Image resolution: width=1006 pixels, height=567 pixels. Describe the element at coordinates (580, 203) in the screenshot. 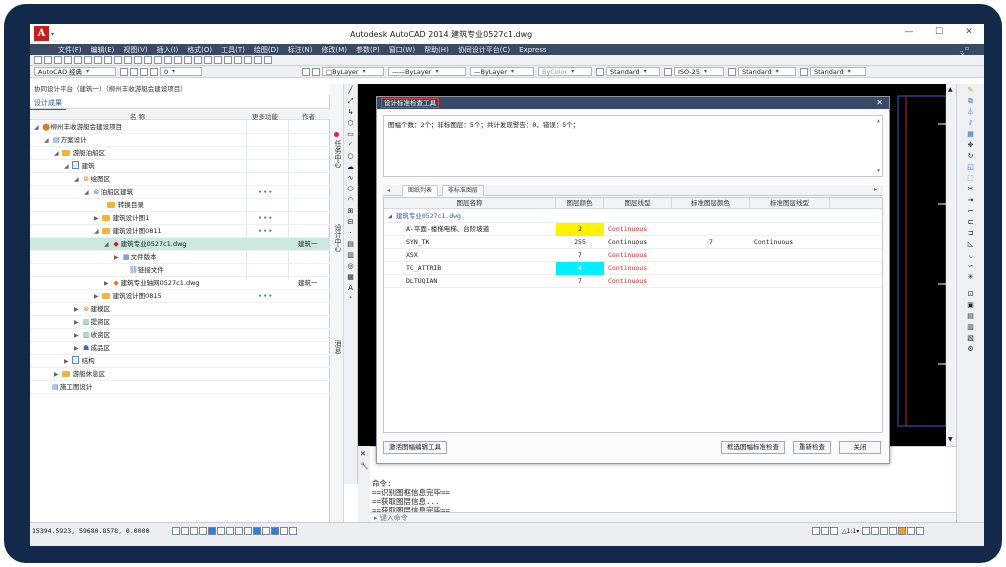

I see `col-layer-color: 图层颜色` at that location.